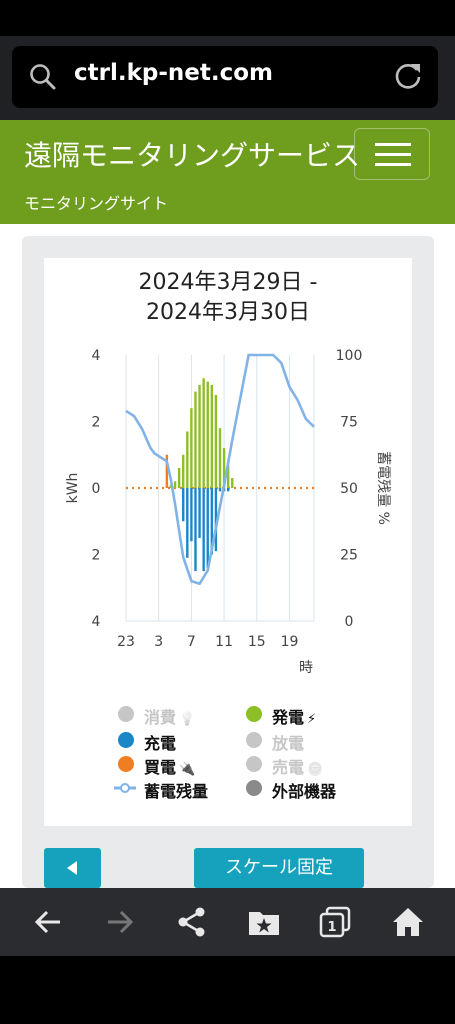 The height and width of the screenshot is (1024, 455). What do you see at coordinates (331, 927) in the screenshot?
I see `svg-text: 1` at bounding box center [331, 927].